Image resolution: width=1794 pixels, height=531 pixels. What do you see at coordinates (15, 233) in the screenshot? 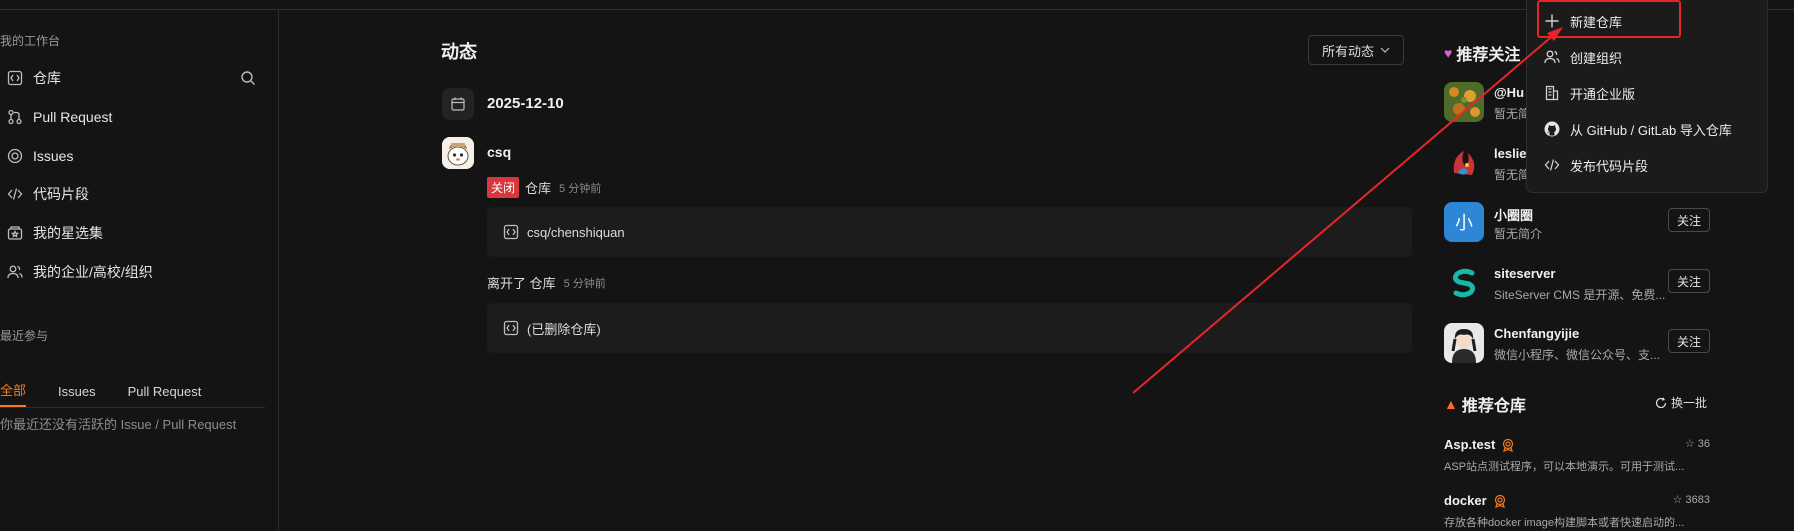
I see `star-collection-icon` at bounding box center [15, 233].